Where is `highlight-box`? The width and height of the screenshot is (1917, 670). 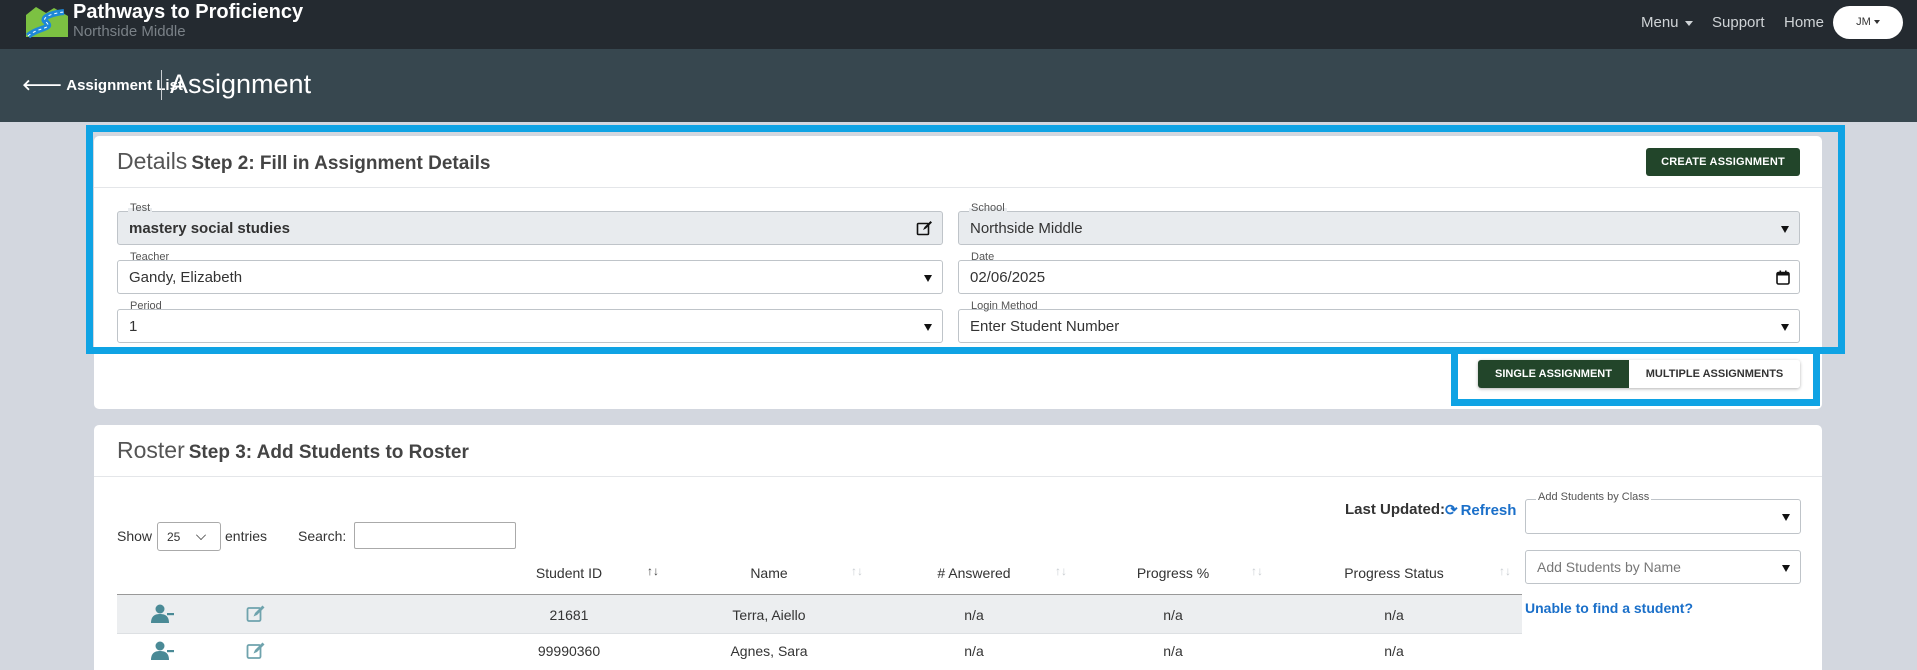 highlight-box is located at coordinates (1635, 378).